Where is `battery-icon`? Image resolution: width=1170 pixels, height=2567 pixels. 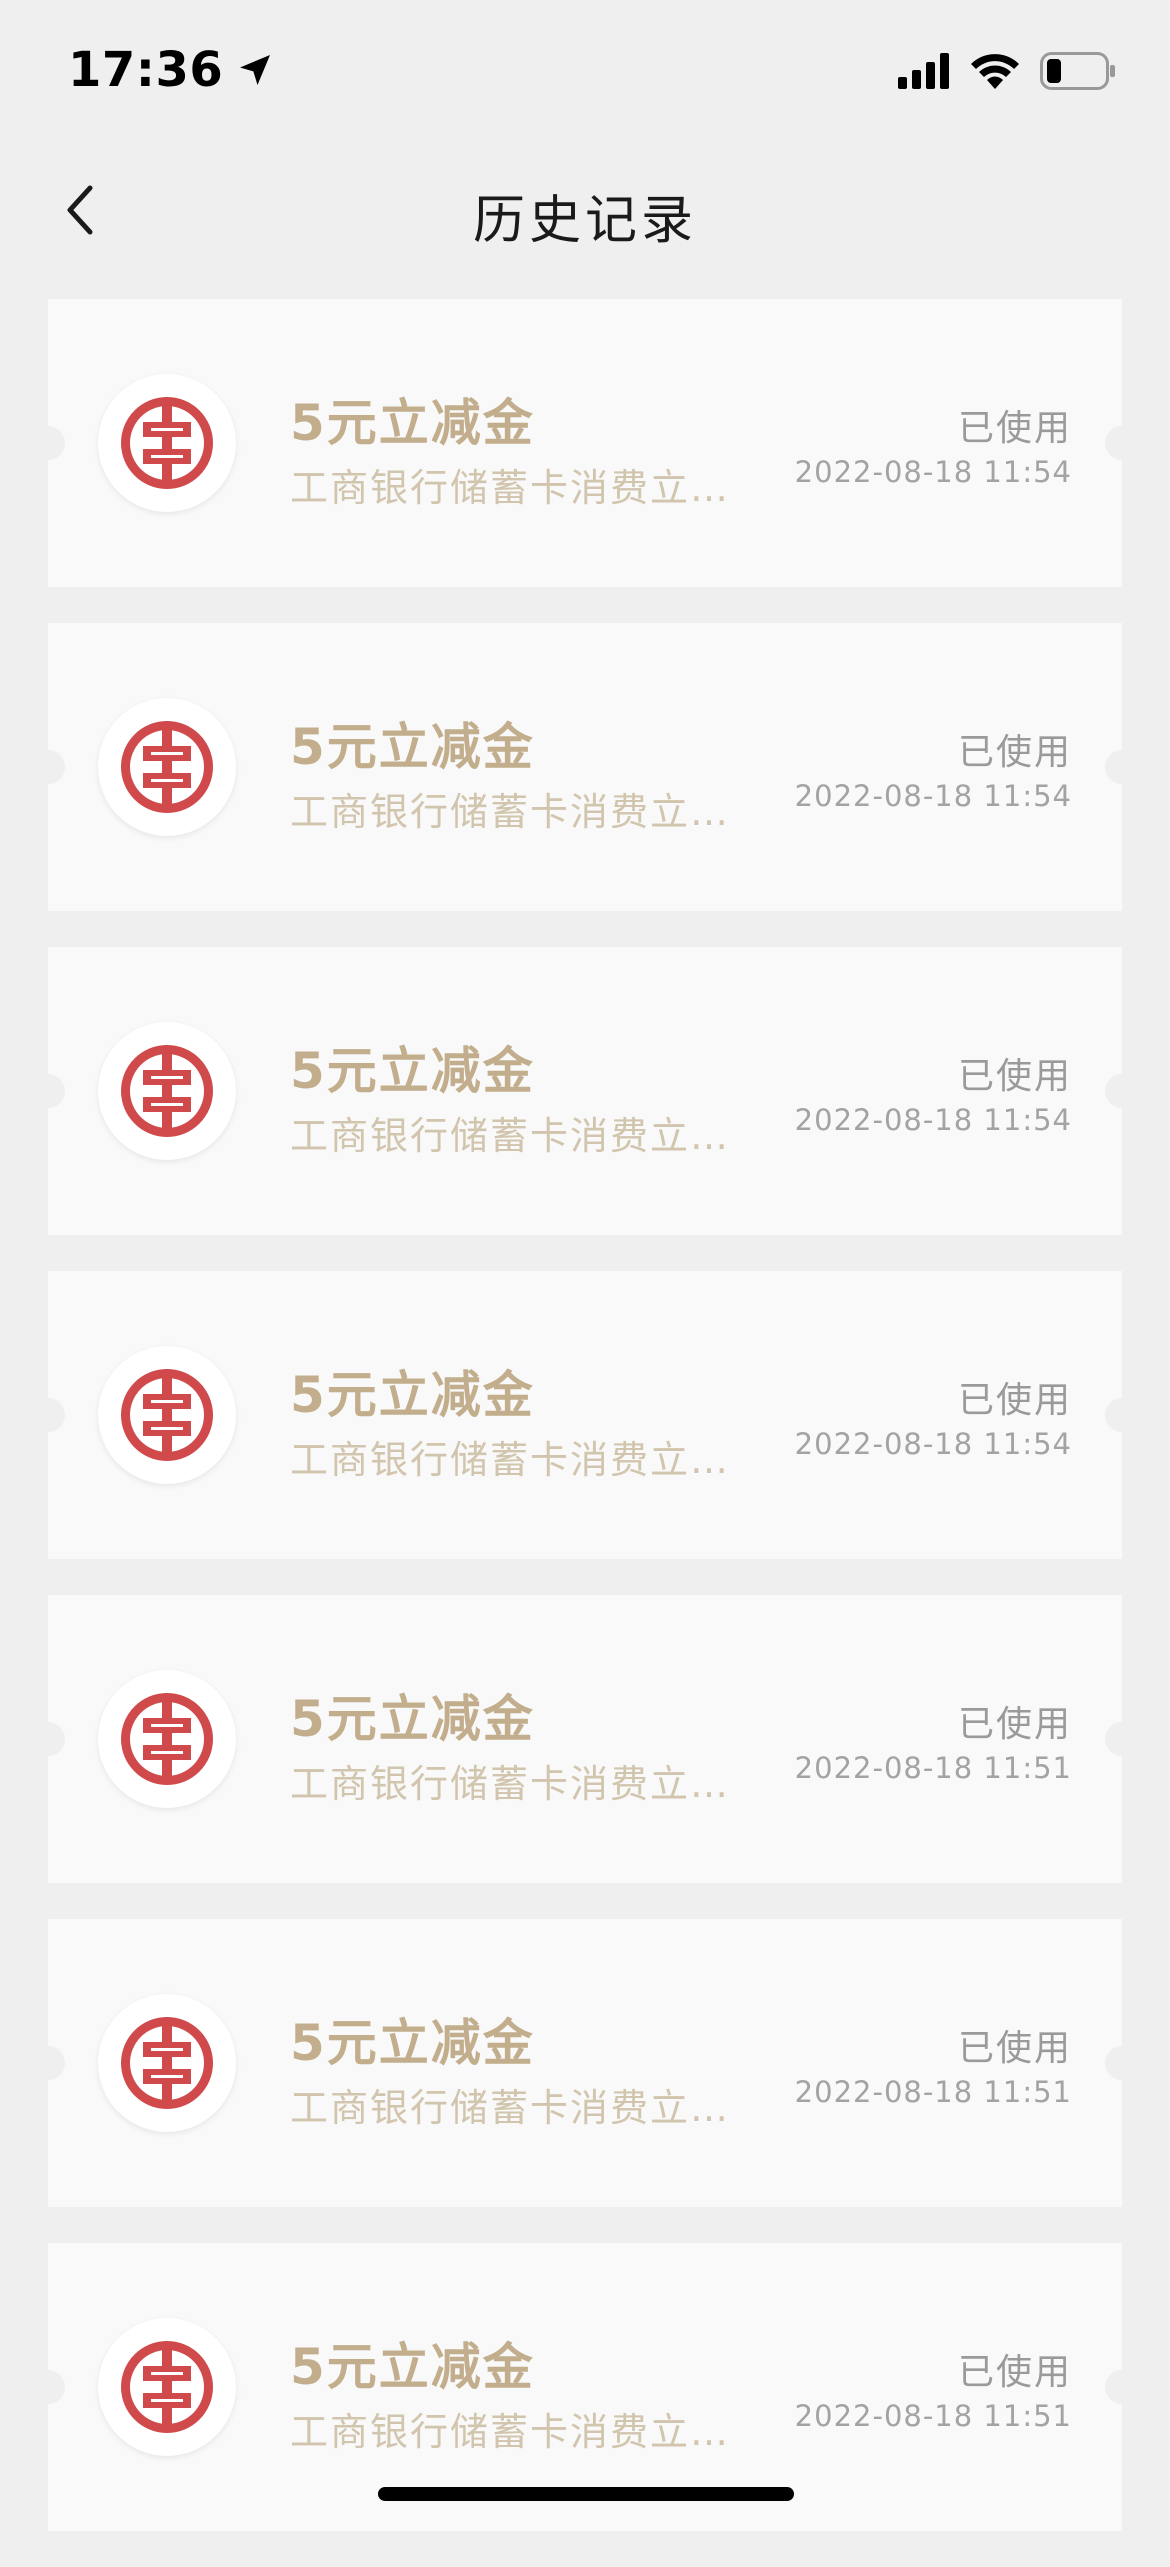
battery-icon is located at coordinates (1077, 71).